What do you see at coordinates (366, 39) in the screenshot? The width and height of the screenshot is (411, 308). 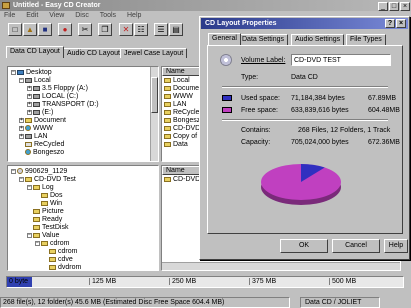 I see `tab-file-types: File Types` at bounding box center [366, 39].